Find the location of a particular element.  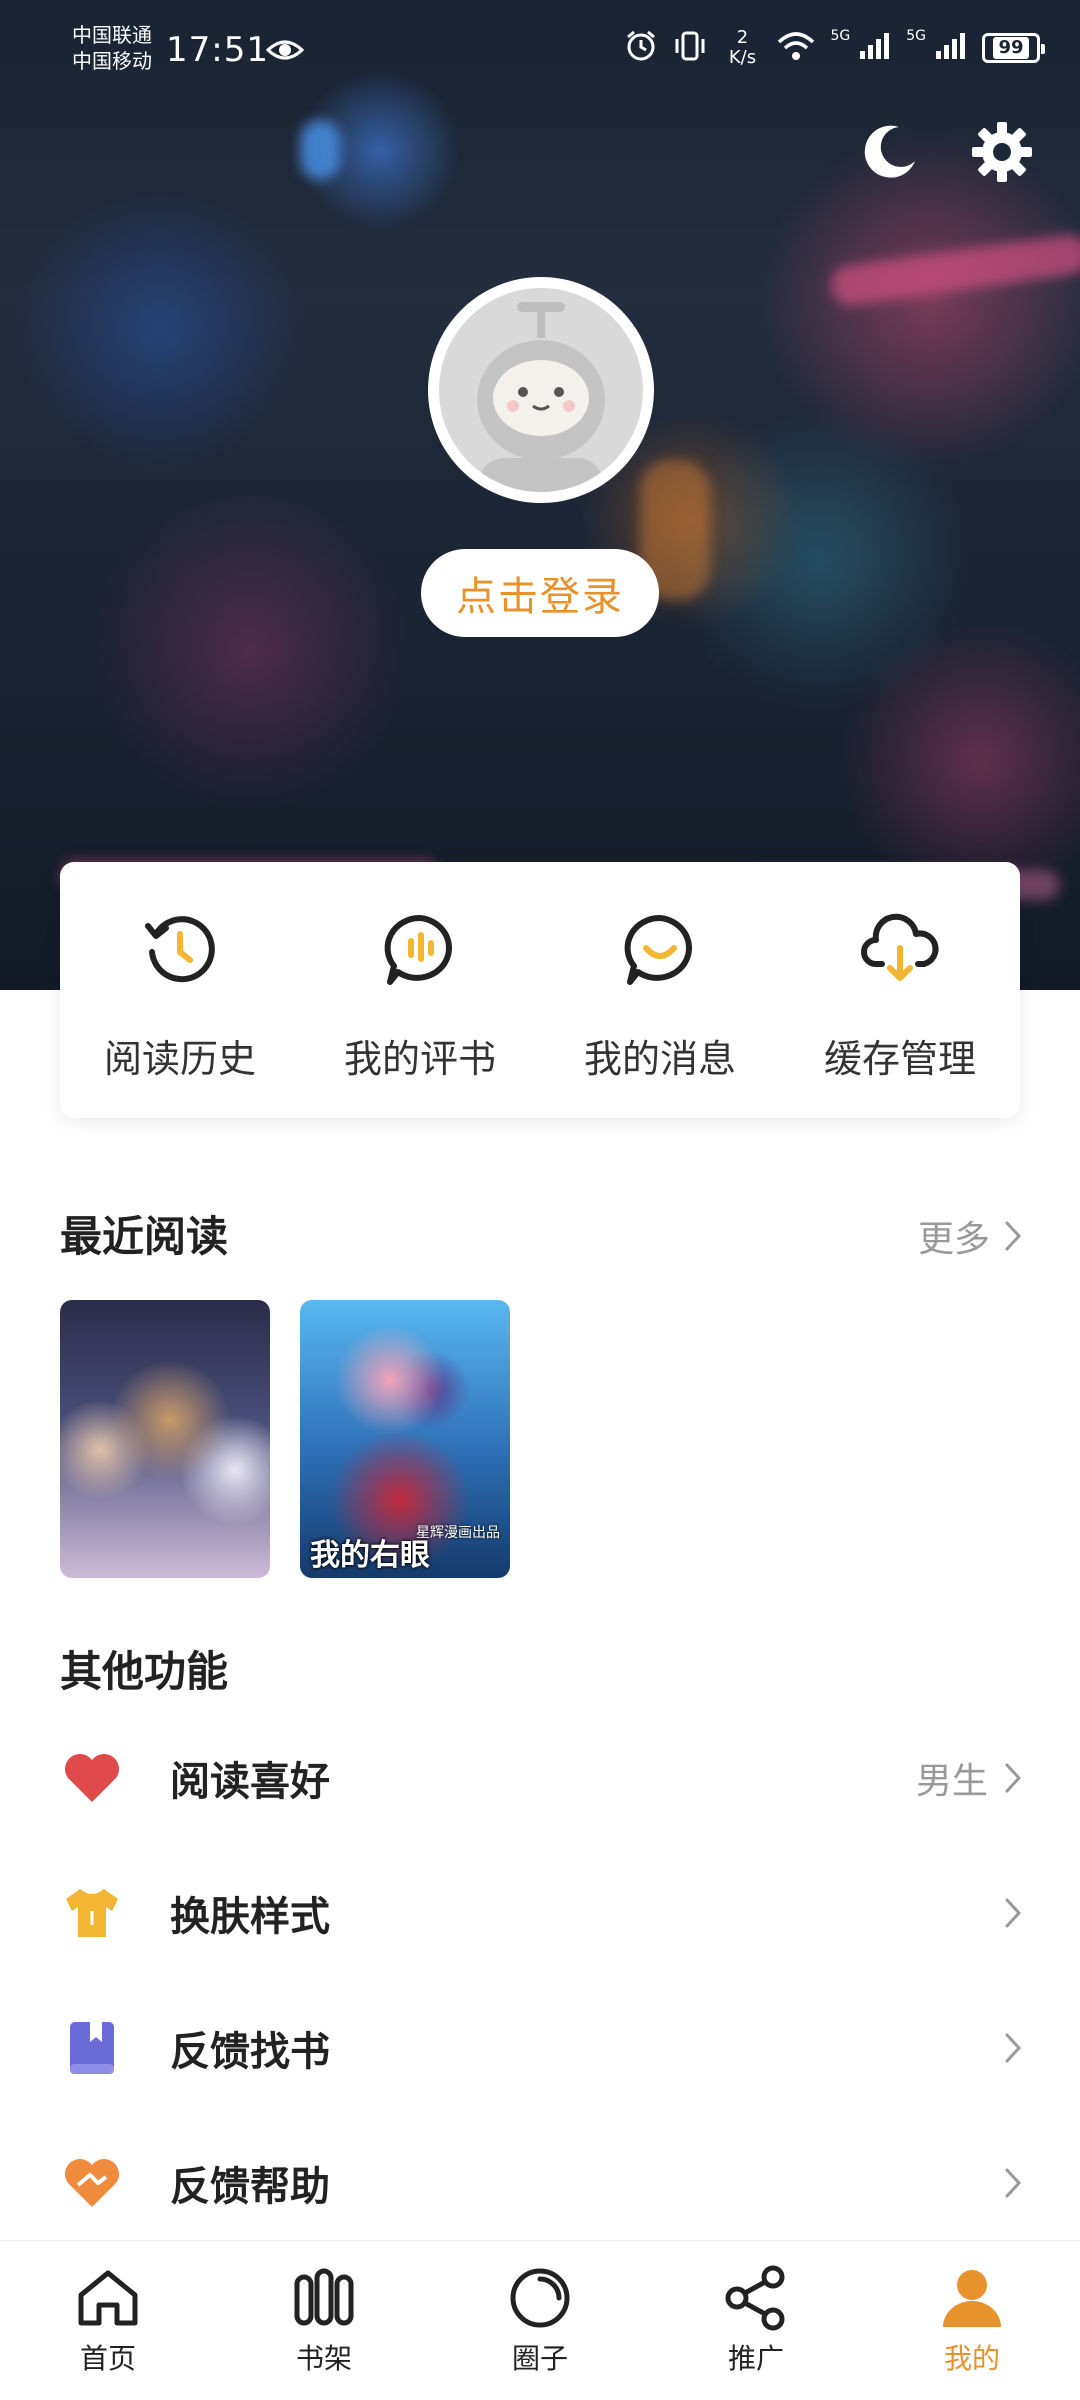

nav-label: 首页 is located at coordinates (107, 2358).